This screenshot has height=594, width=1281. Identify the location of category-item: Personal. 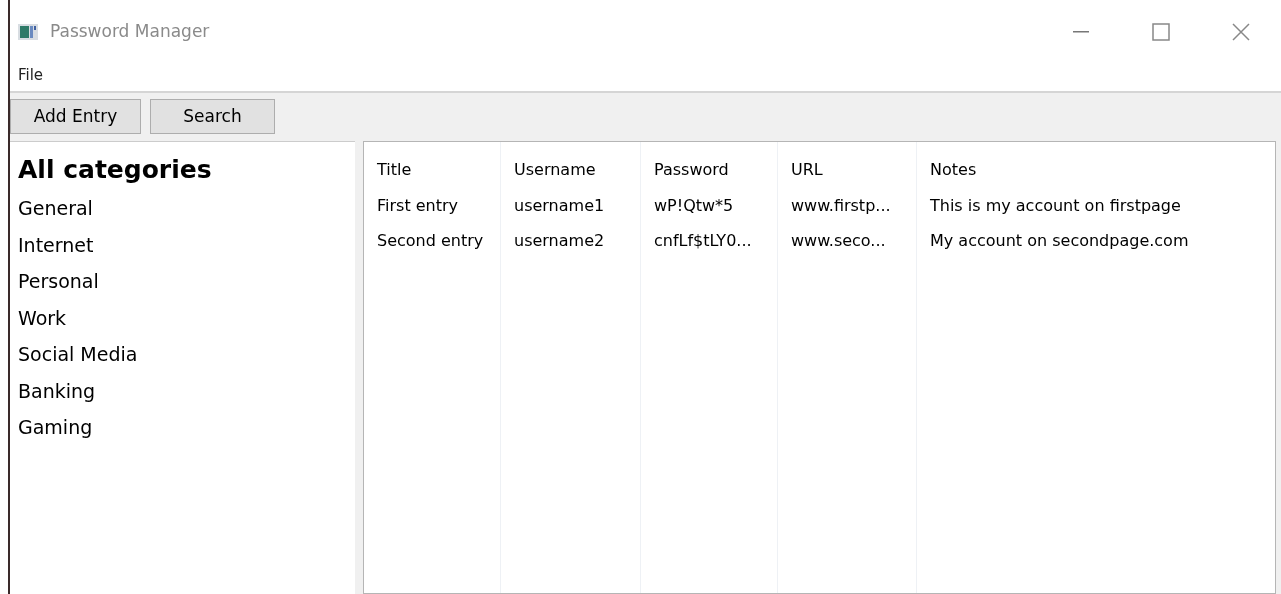
(58, 281).